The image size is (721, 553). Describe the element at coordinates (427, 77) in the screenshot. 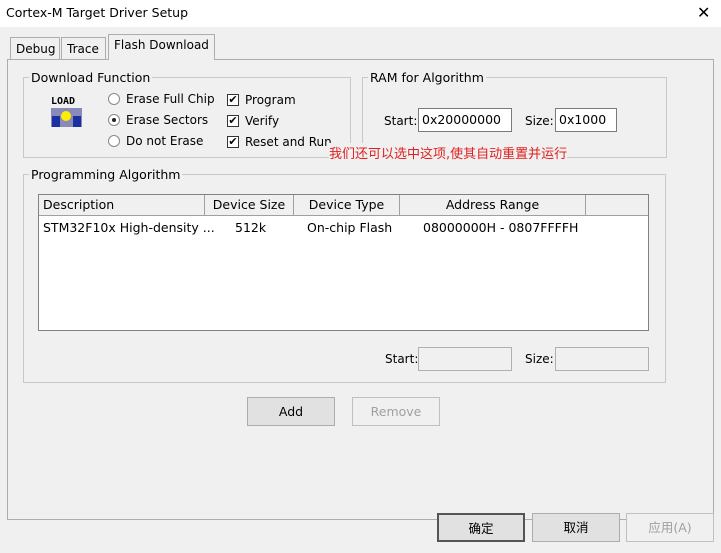

I see `ram-legend: RAM for Algorithm` at that location.